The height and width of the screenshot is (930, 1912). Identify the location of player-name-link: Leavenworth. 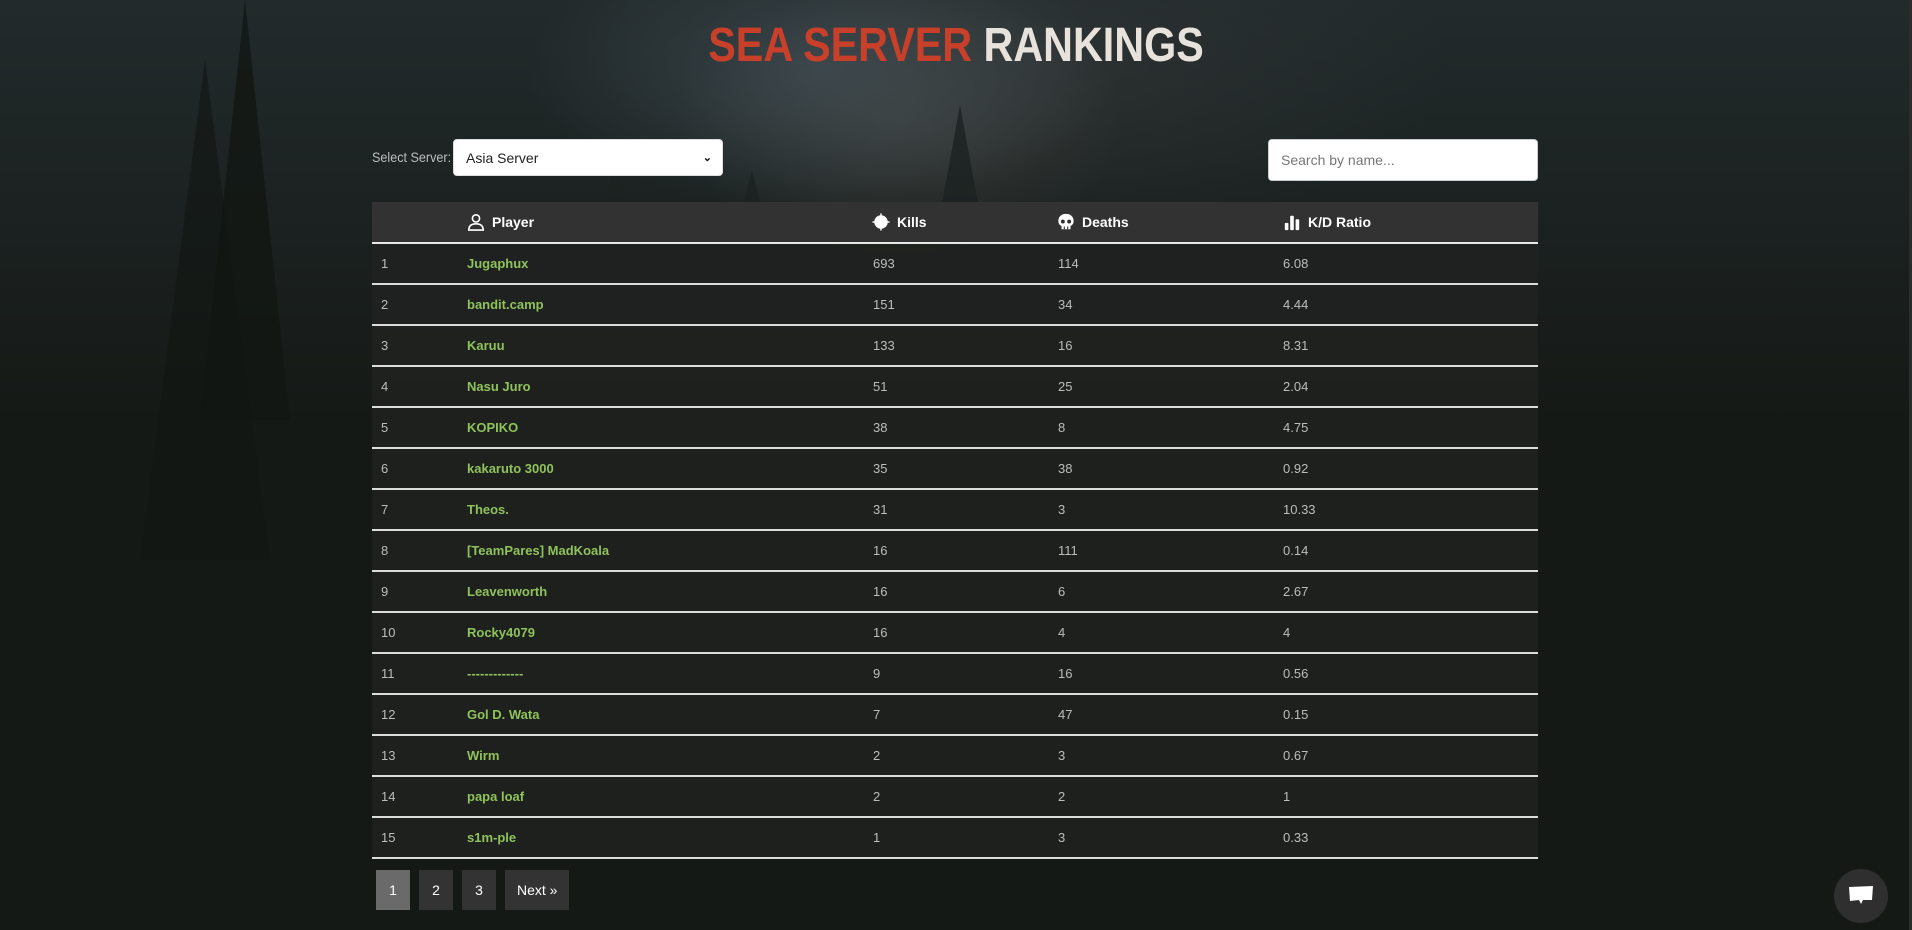
(507, 591).